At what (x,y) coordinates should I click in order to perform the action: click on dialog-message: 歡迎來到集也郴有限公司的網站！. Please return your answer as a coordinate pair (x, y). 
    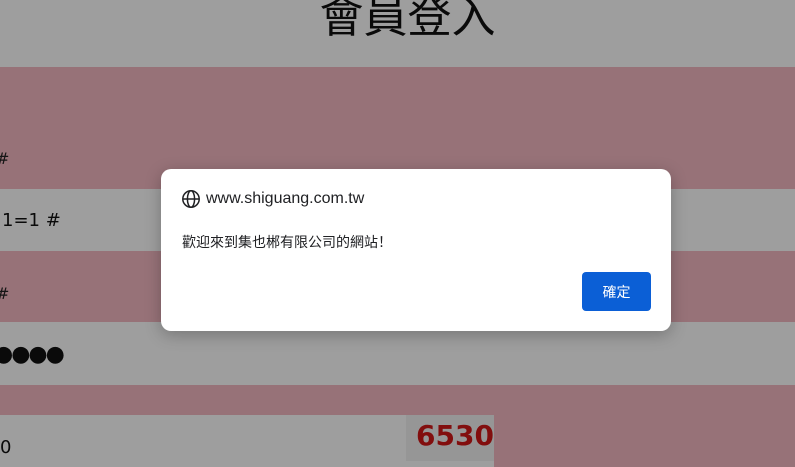
    Looking at the image, I should click on (287, 243).